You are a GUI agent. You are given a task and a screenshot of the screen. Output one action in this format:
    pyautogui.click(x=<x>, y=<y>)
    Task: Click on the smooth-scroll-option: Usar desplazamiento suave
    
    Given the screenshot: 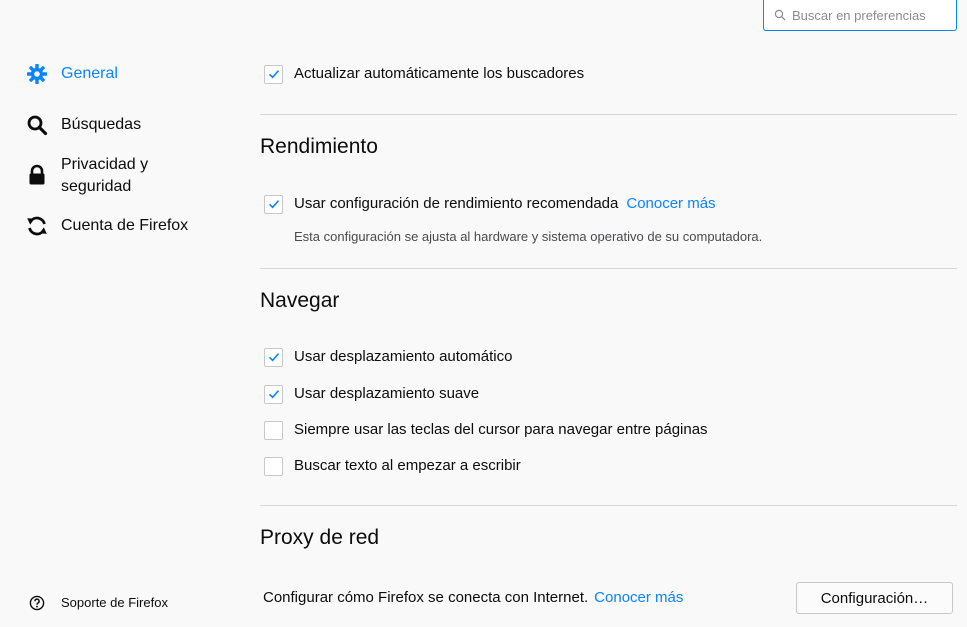 What is the action you would take?
    pyautogui.click(x=371, y=394)
    